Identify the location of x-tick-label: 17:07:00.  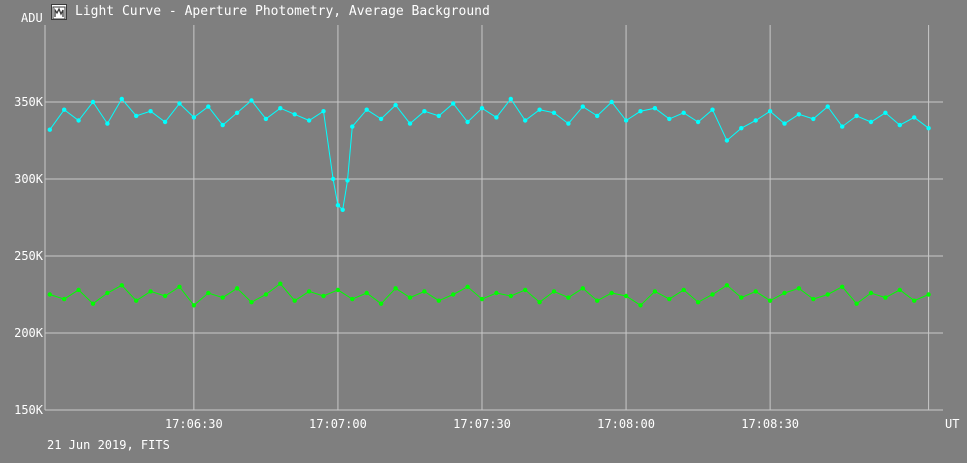
(338, 424).